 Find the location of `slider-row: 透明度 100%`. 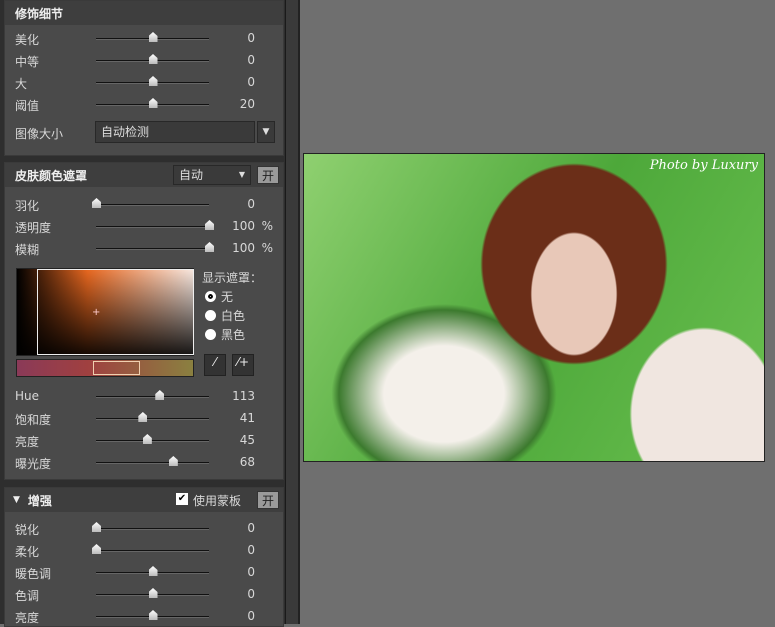

slider-row: 透明度 100% is located at coordinates (145, 226).